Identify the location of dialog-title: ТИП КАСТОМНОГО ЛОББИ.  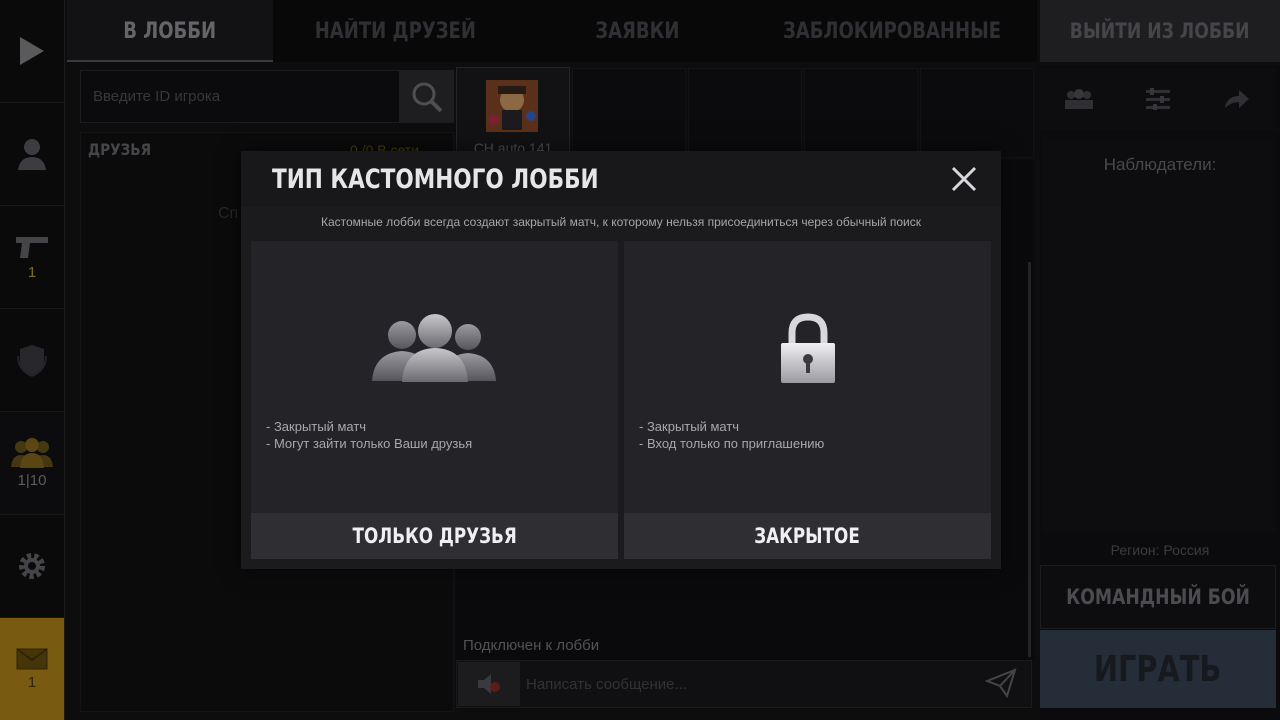
(435, 179).